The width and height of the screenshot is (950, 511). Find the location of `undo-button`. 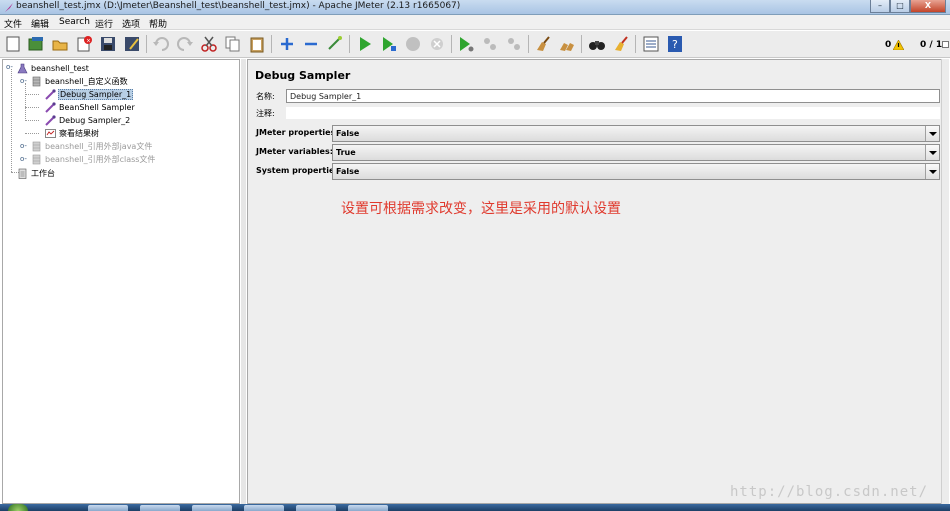

undo-button is located at coordinates (161, 44).